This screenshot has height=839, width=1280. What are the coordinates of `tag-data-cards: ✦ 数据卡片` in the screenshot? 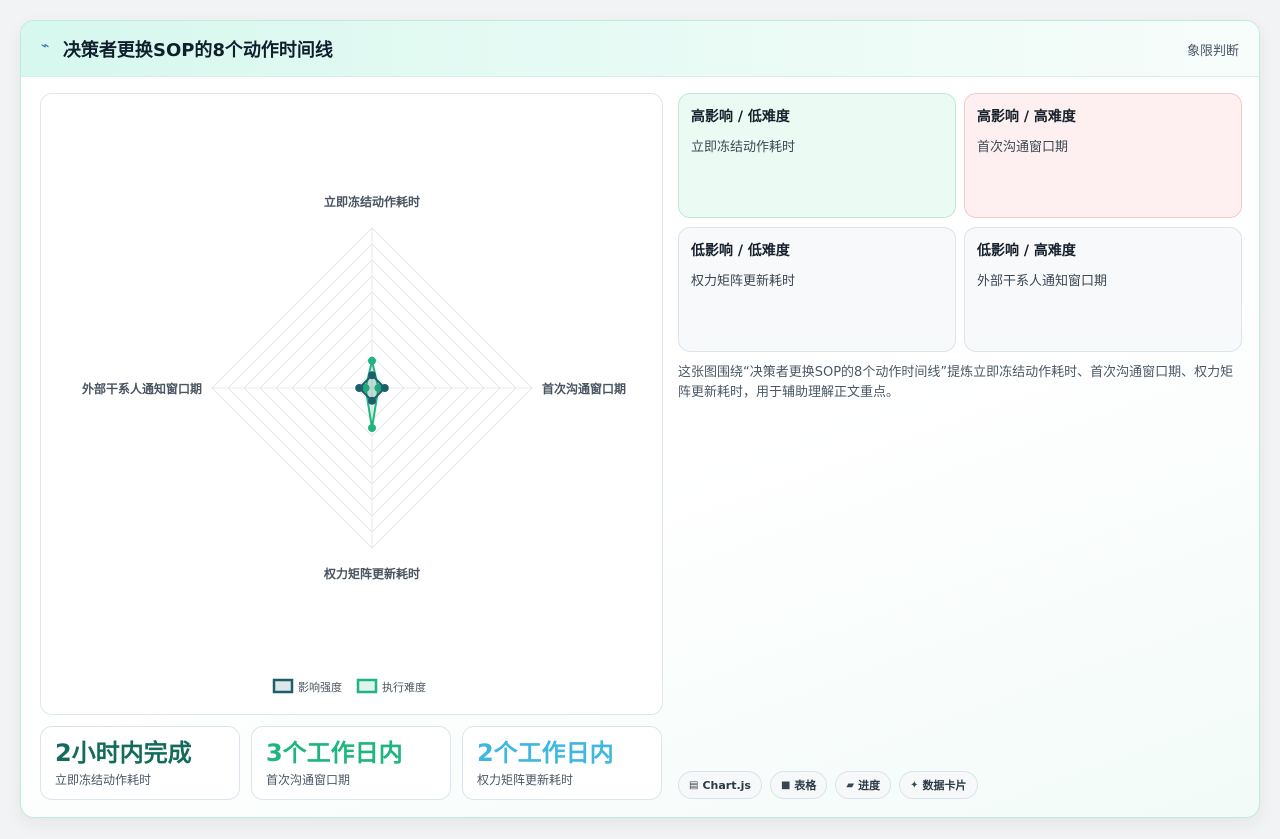 It's located at (938, 785).